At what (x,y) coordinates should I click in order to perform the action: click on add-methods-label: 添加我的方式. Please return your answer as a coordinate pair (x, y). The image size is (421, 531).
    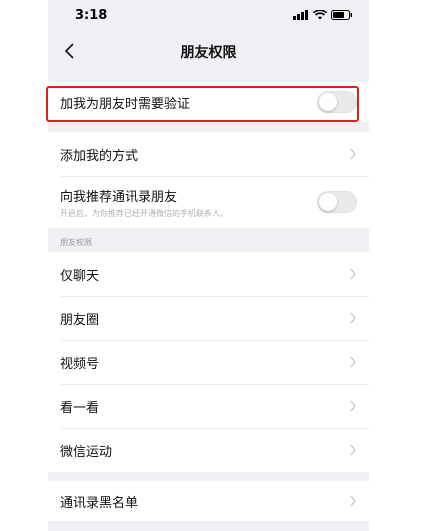
    Looking at the image, I should click on (99, 156).